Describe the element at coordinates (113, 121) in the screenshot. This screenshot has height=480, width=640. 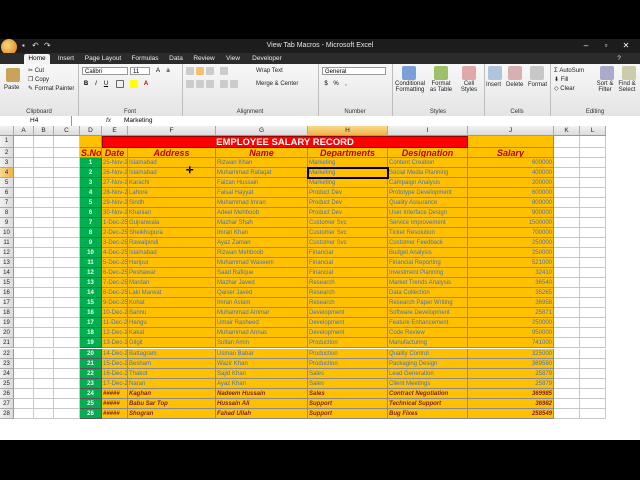
I see `fx-icon: fx` at that location.